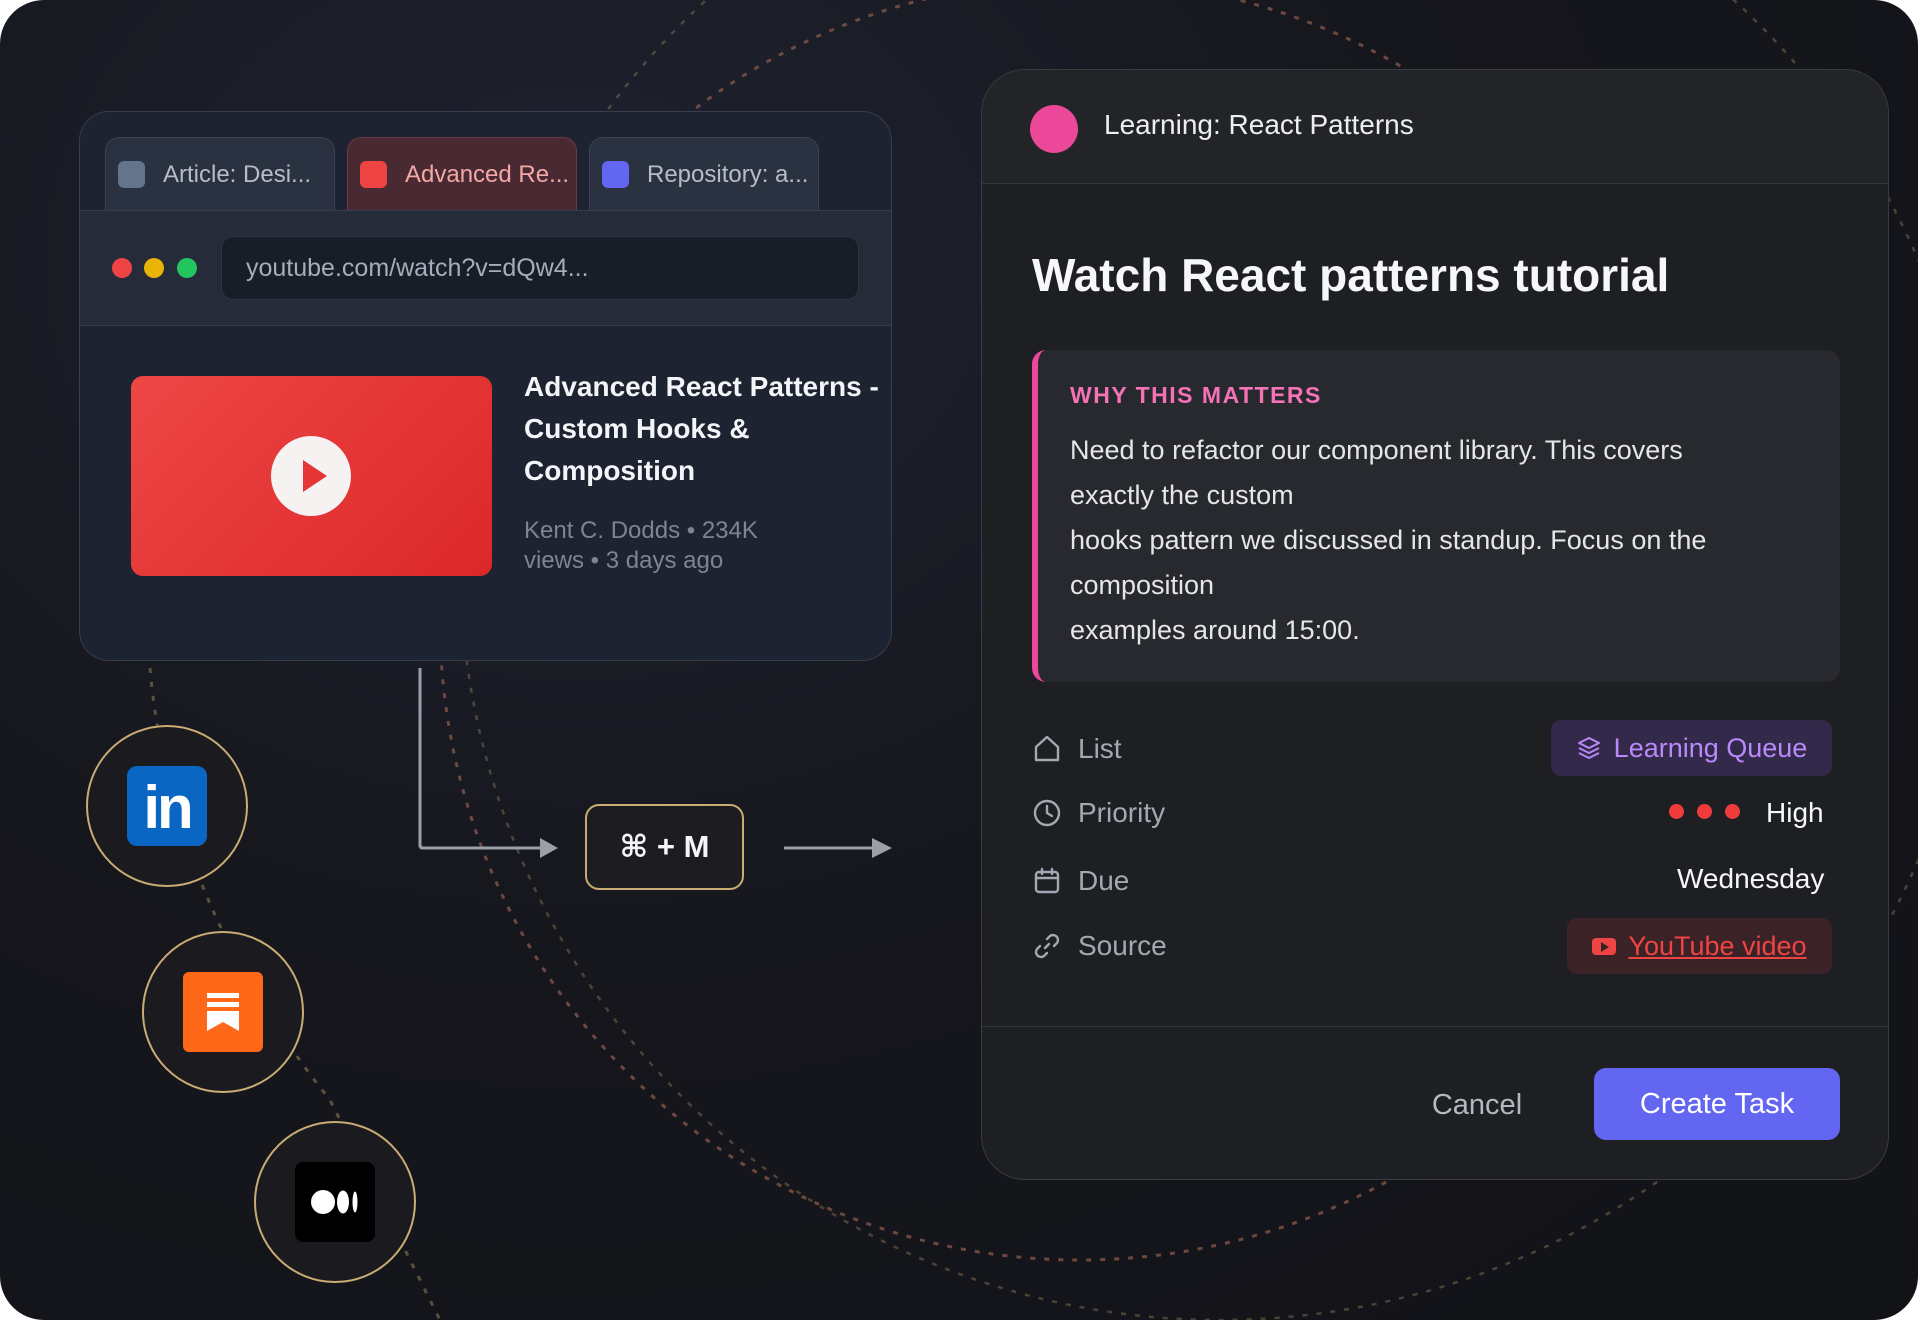 The height and width of the screenshot is (1320, 1918). Describe the element at coordinates (1750, 879) in the screenshot. I see `due-value: Wednesday` at that location.